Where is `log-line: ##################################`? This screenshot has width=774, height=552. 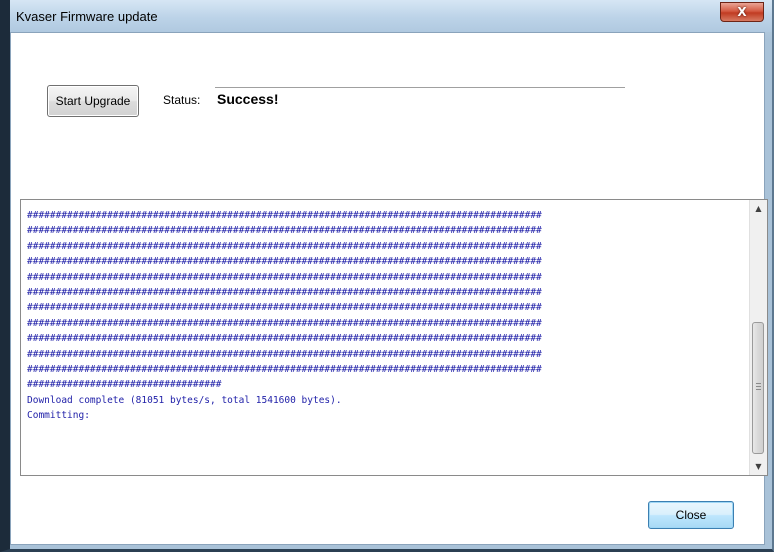
log-line: ################################## is located at coordinates (124, 385).